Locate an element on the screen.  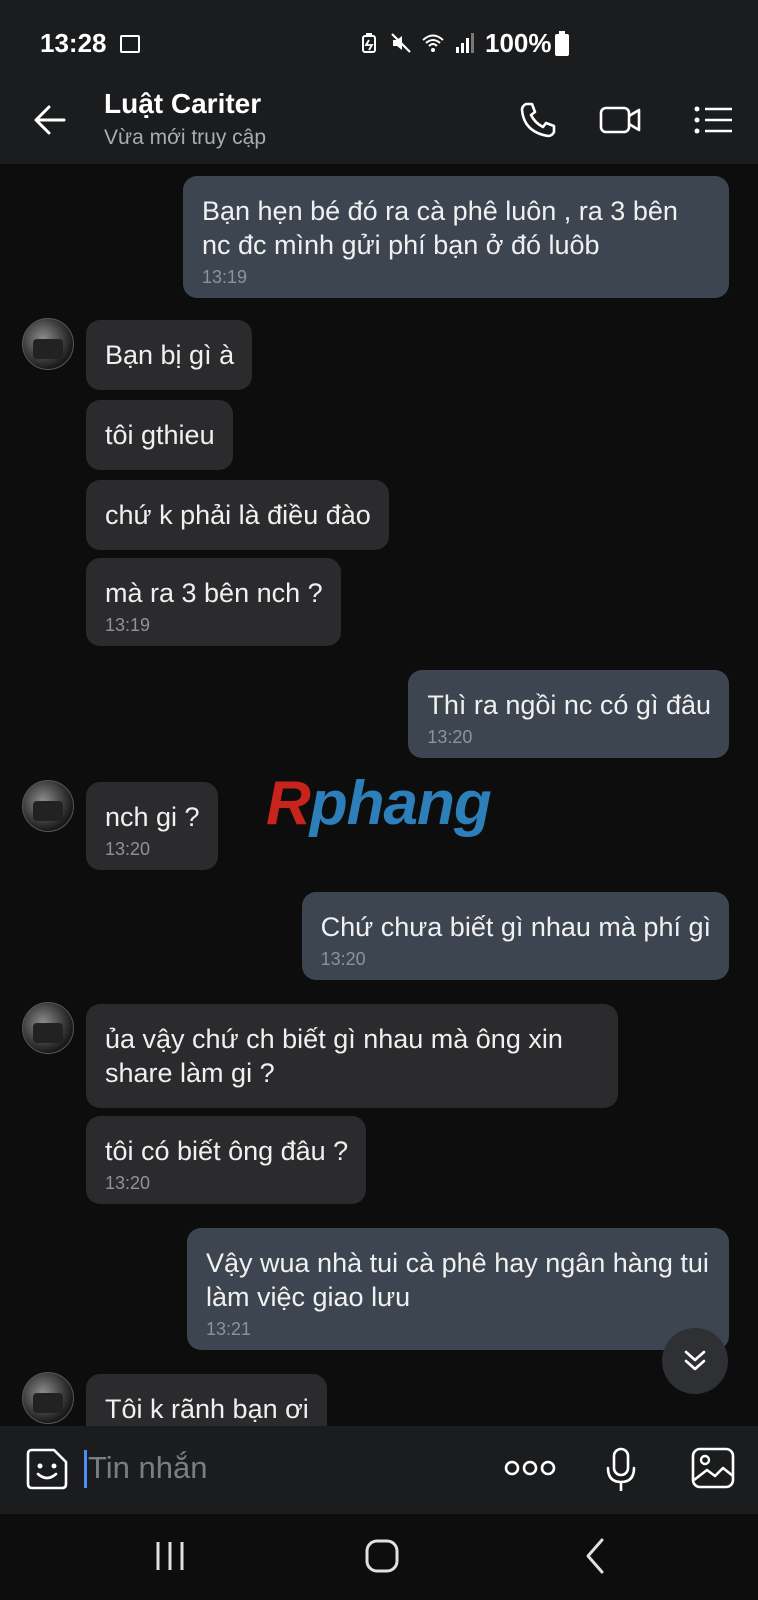
back-arrow-icon is located at coordinates (50, 120).